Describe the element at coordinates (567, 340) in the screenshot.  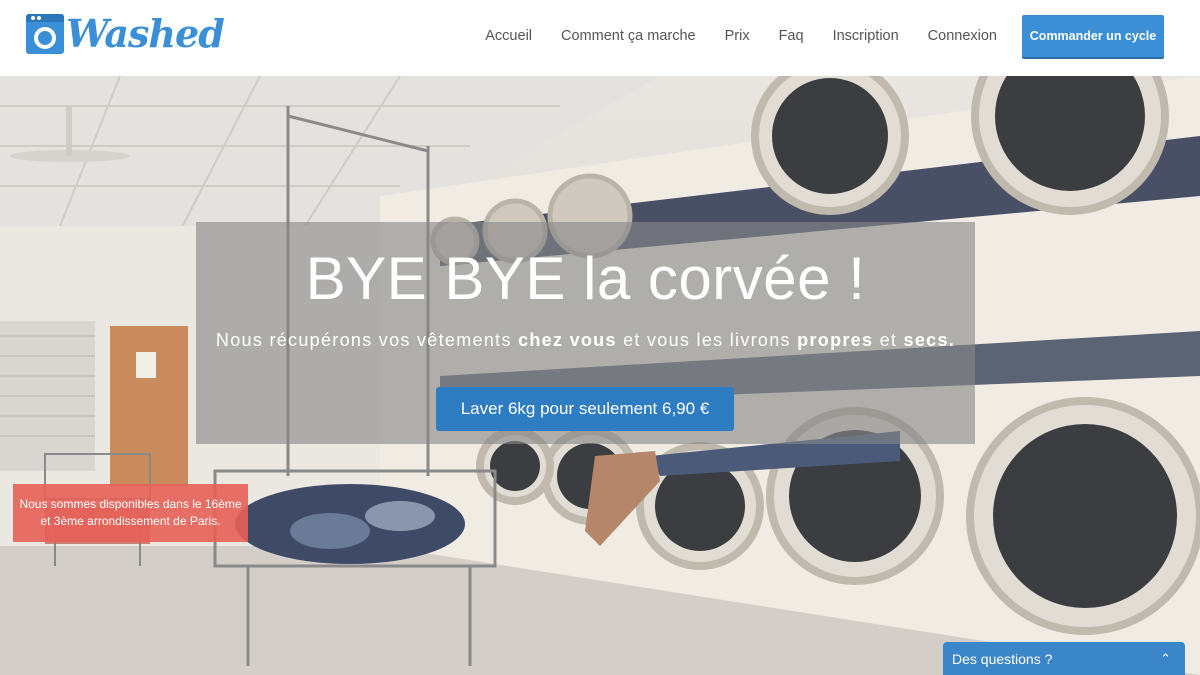
I see `subheadline-bold-1: chez vous` at that location.